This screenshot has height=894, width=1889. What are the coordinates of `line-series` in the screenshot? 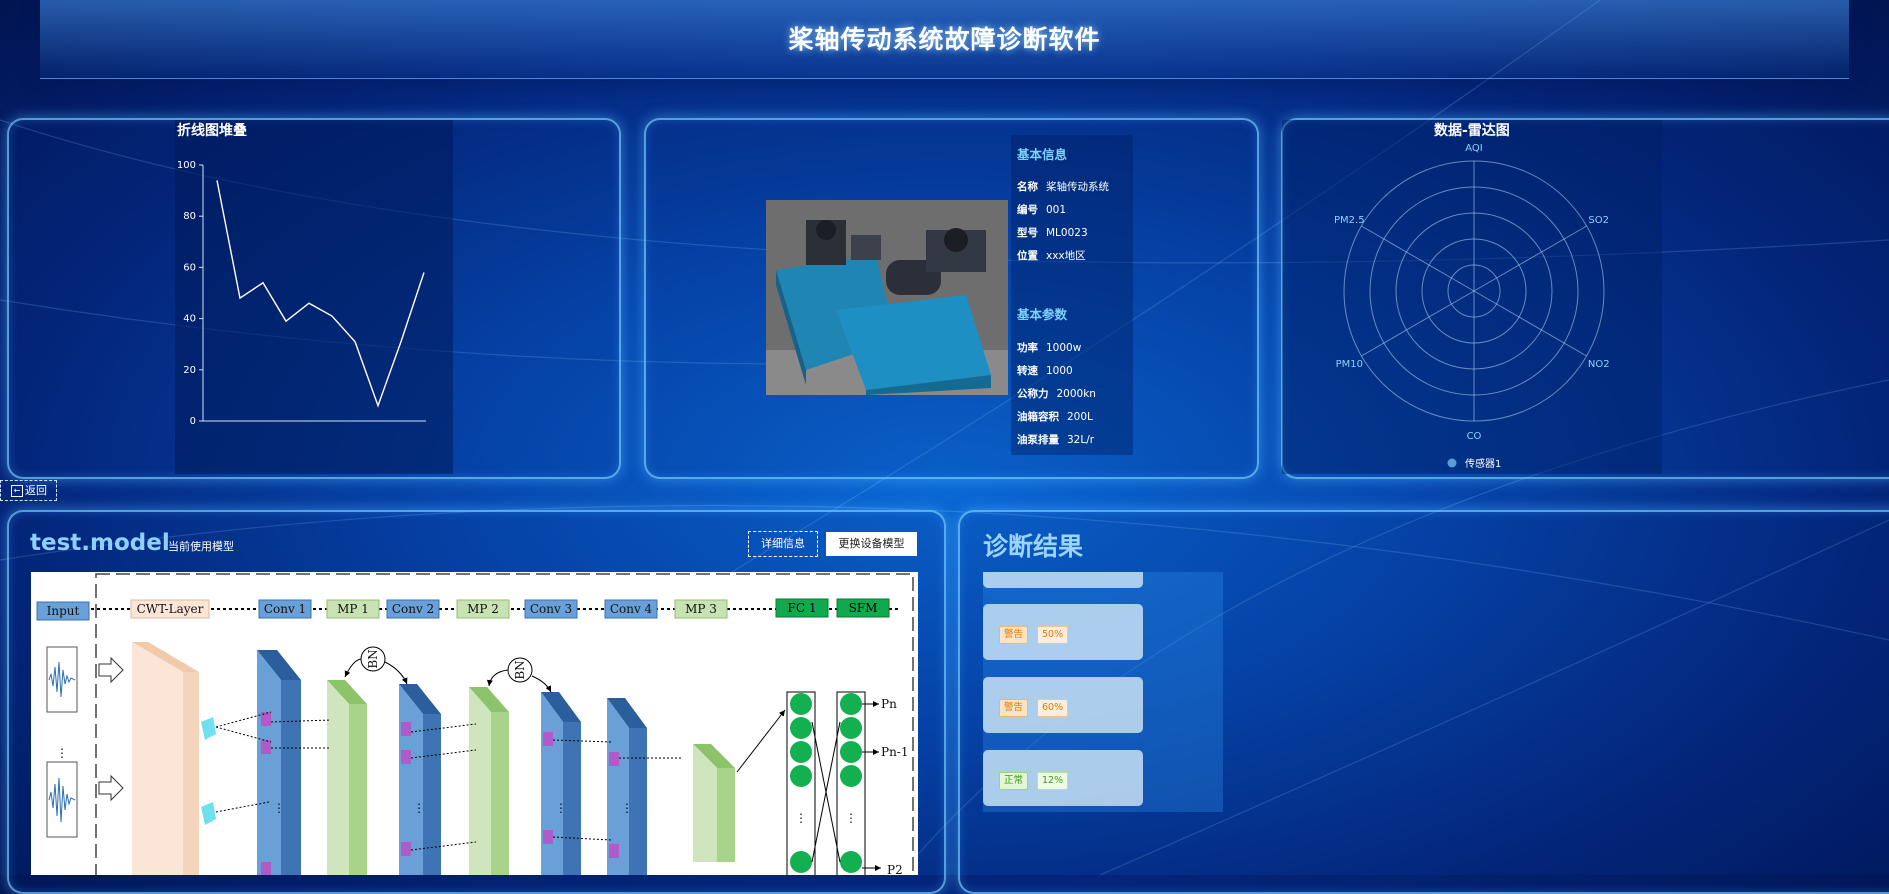 It's located at (320, 292).